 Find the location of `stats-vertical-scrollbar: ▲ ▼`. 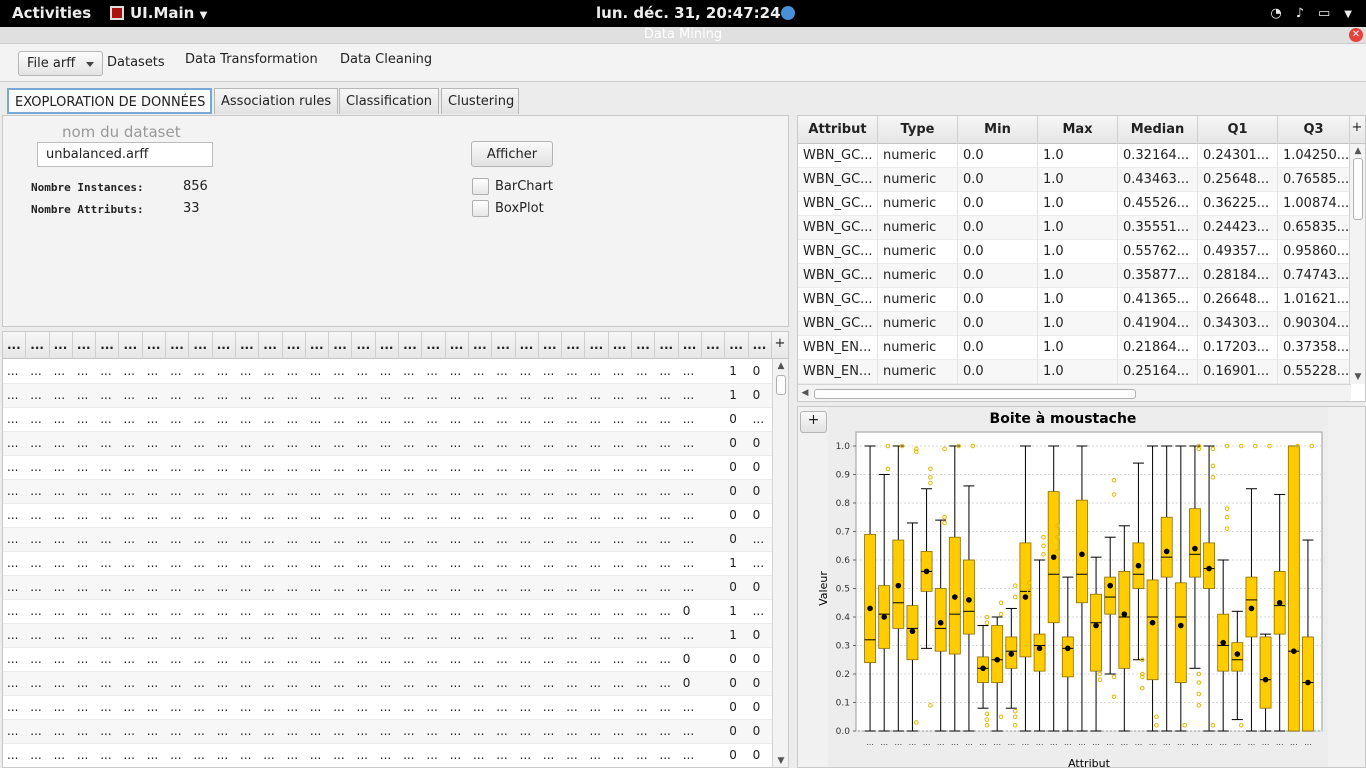

stats-vertical-scrollbar: ▲ ▼ is located at coordinates (1357, 264).